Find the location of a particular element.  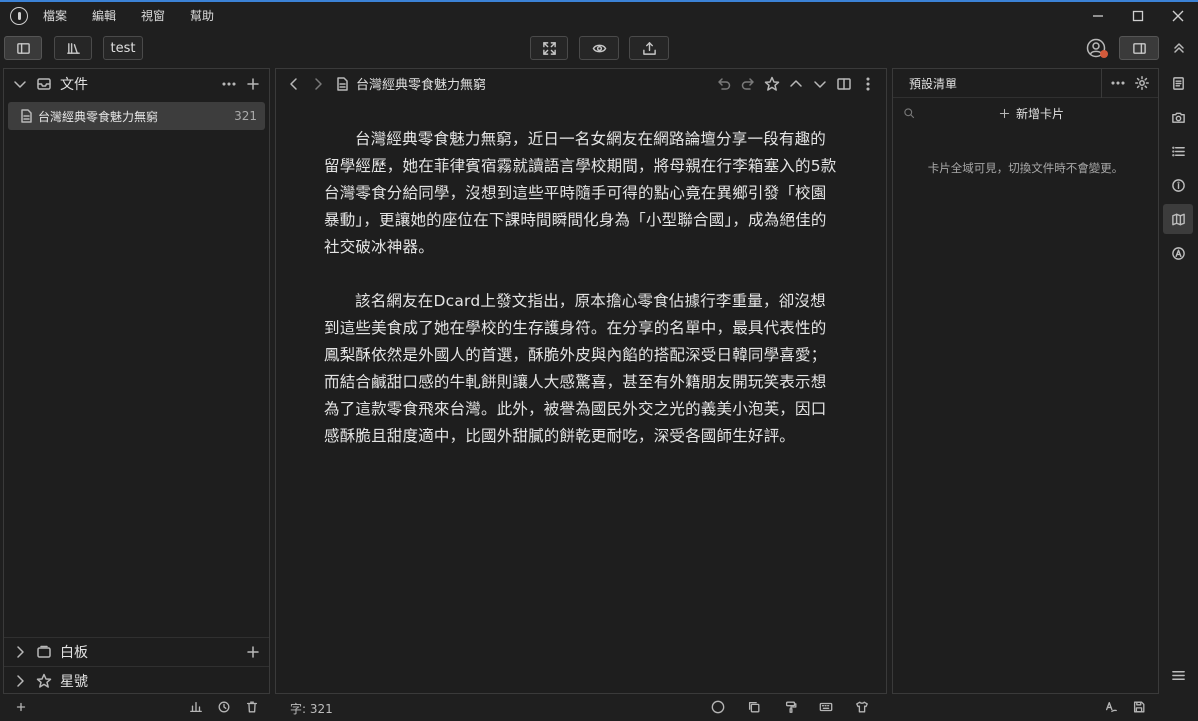

eye-icon is located at coordinates (599, 48).